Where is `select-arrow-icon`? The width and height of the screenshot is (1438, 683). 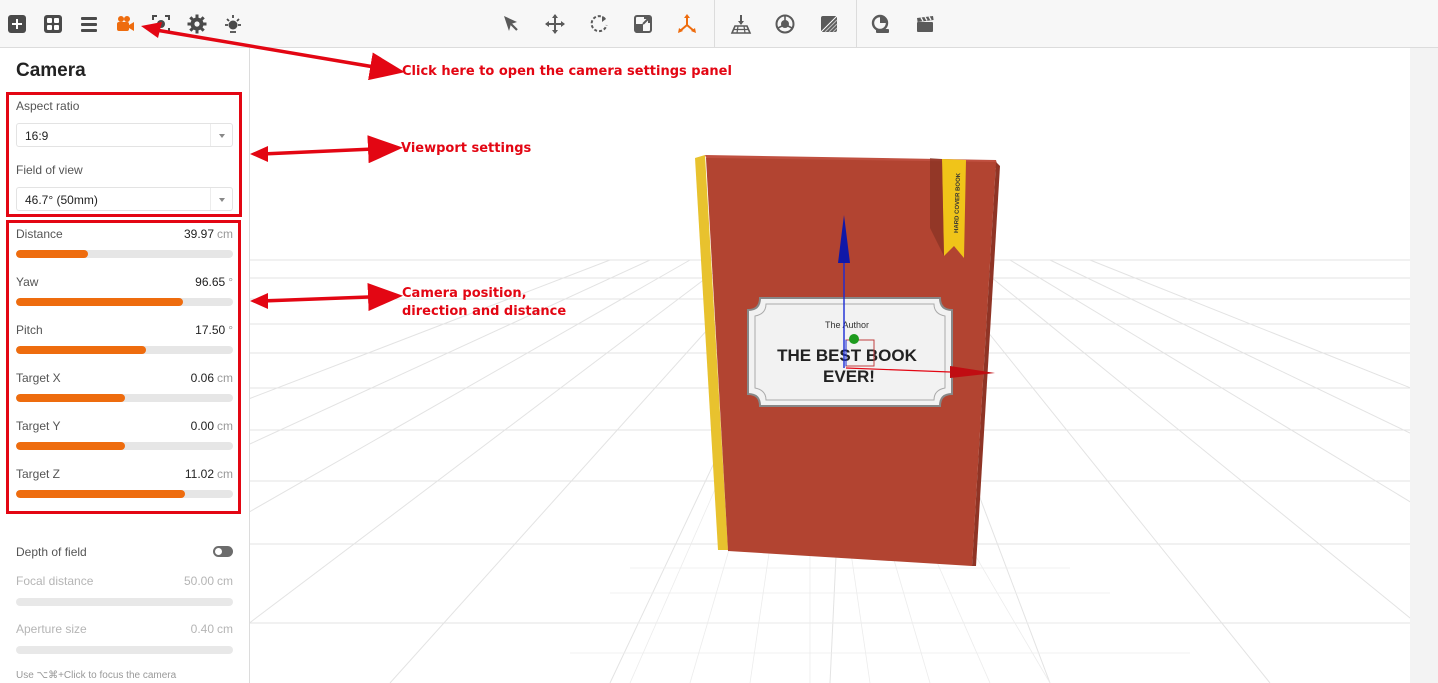
select-arrow-icon is located at coordinates (511, 23).